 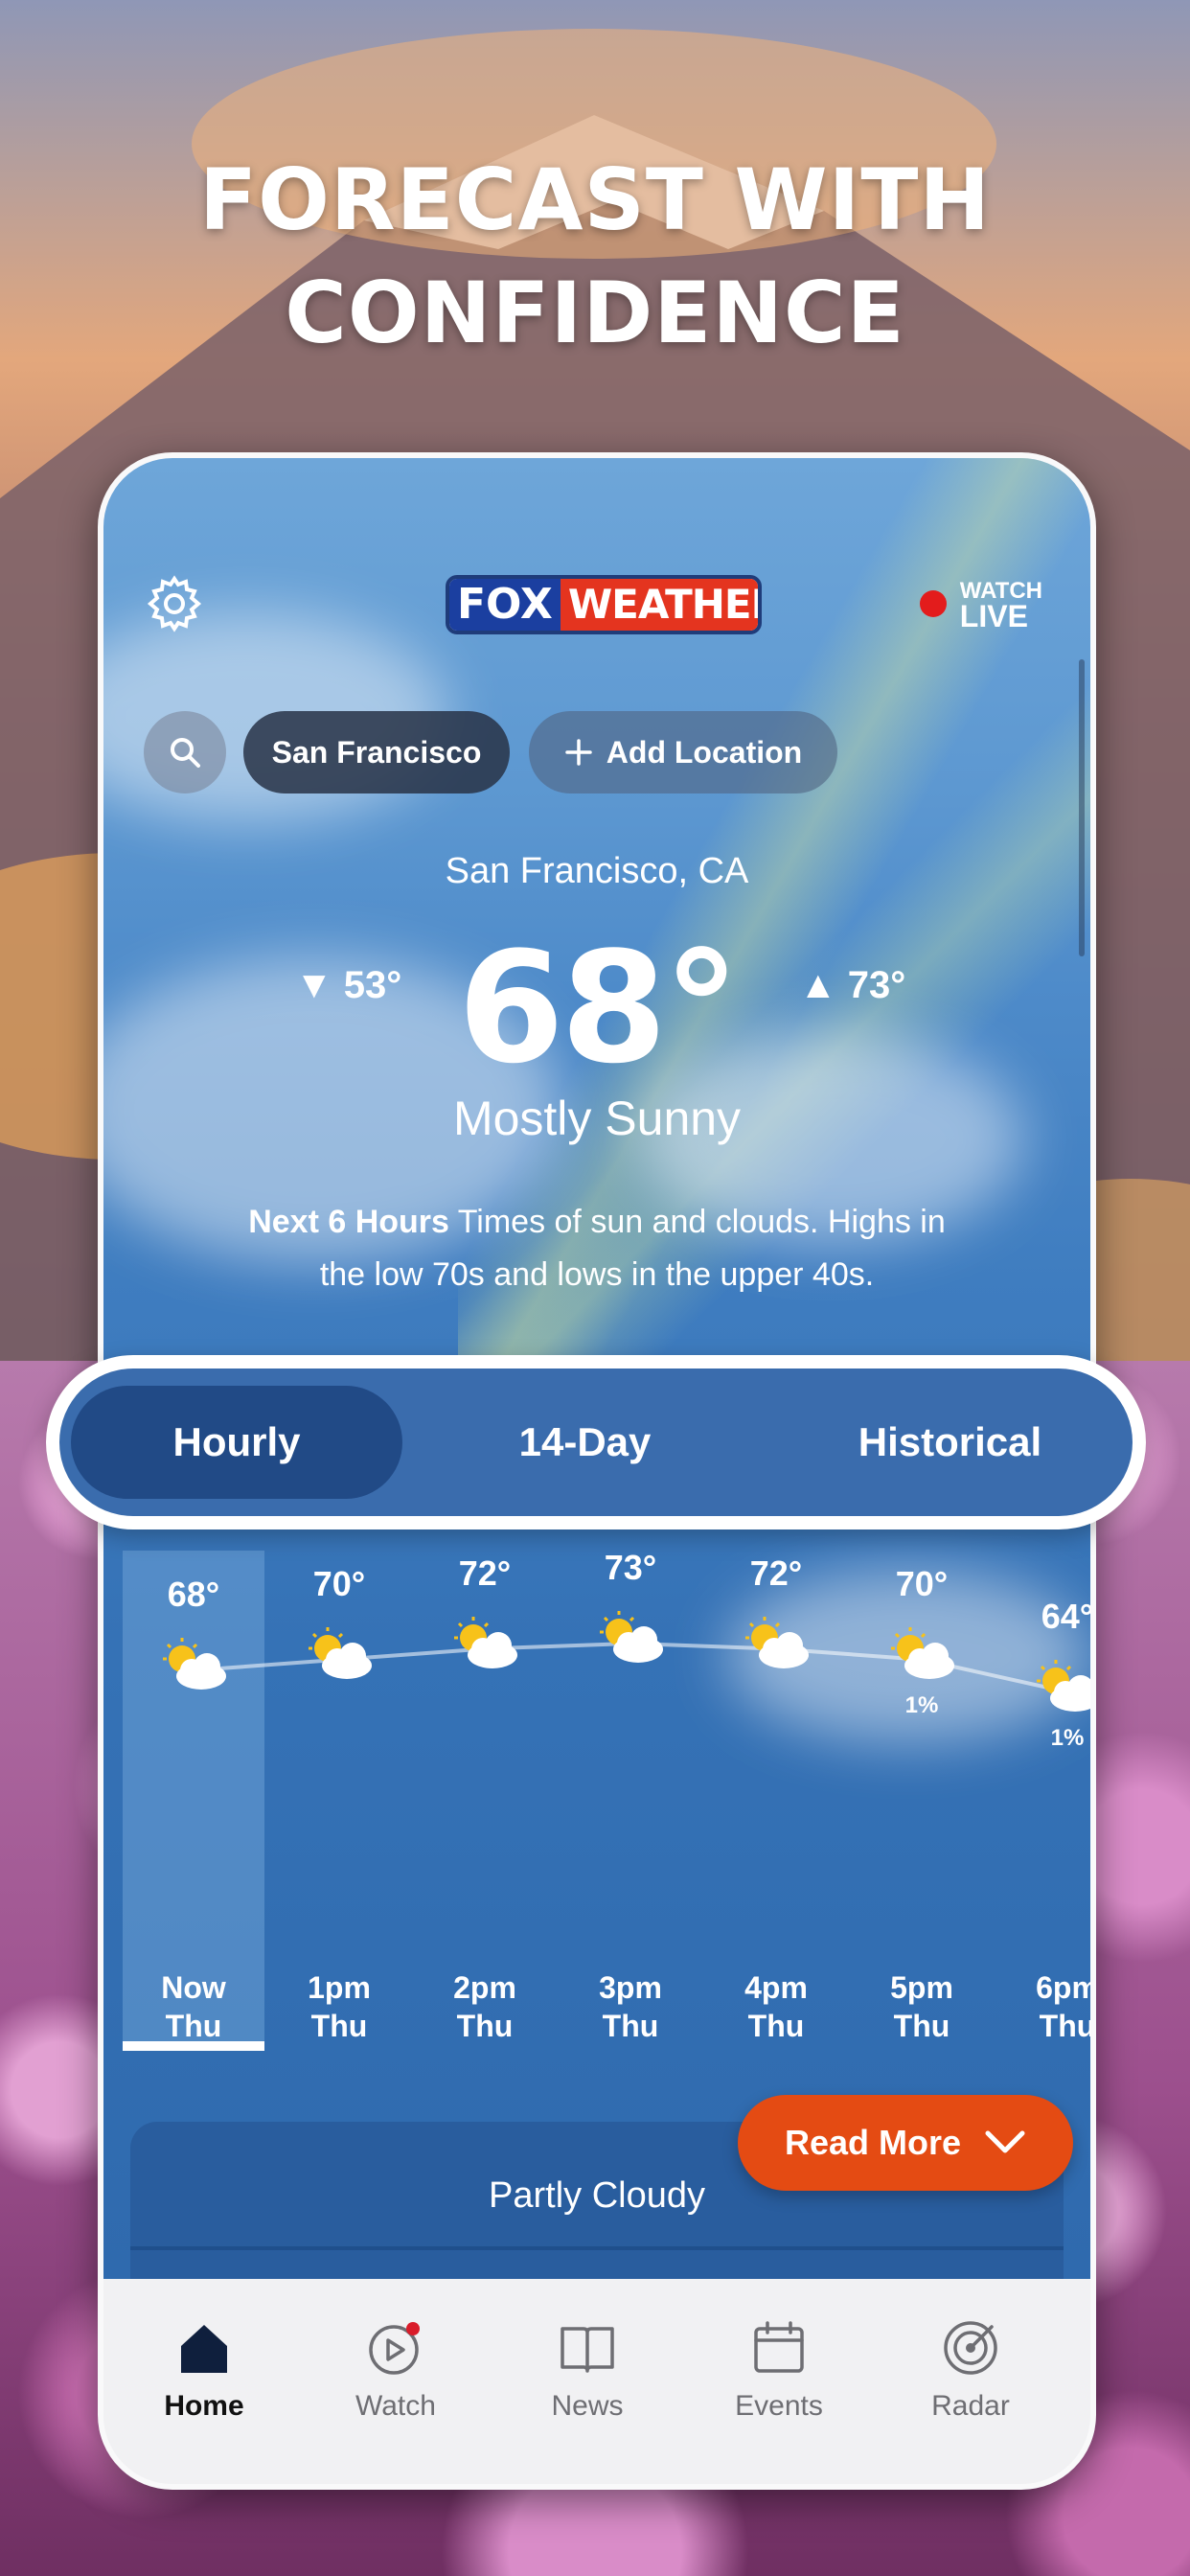 I want to click on tab-home-label: Home, so click(x=204, y=2406).